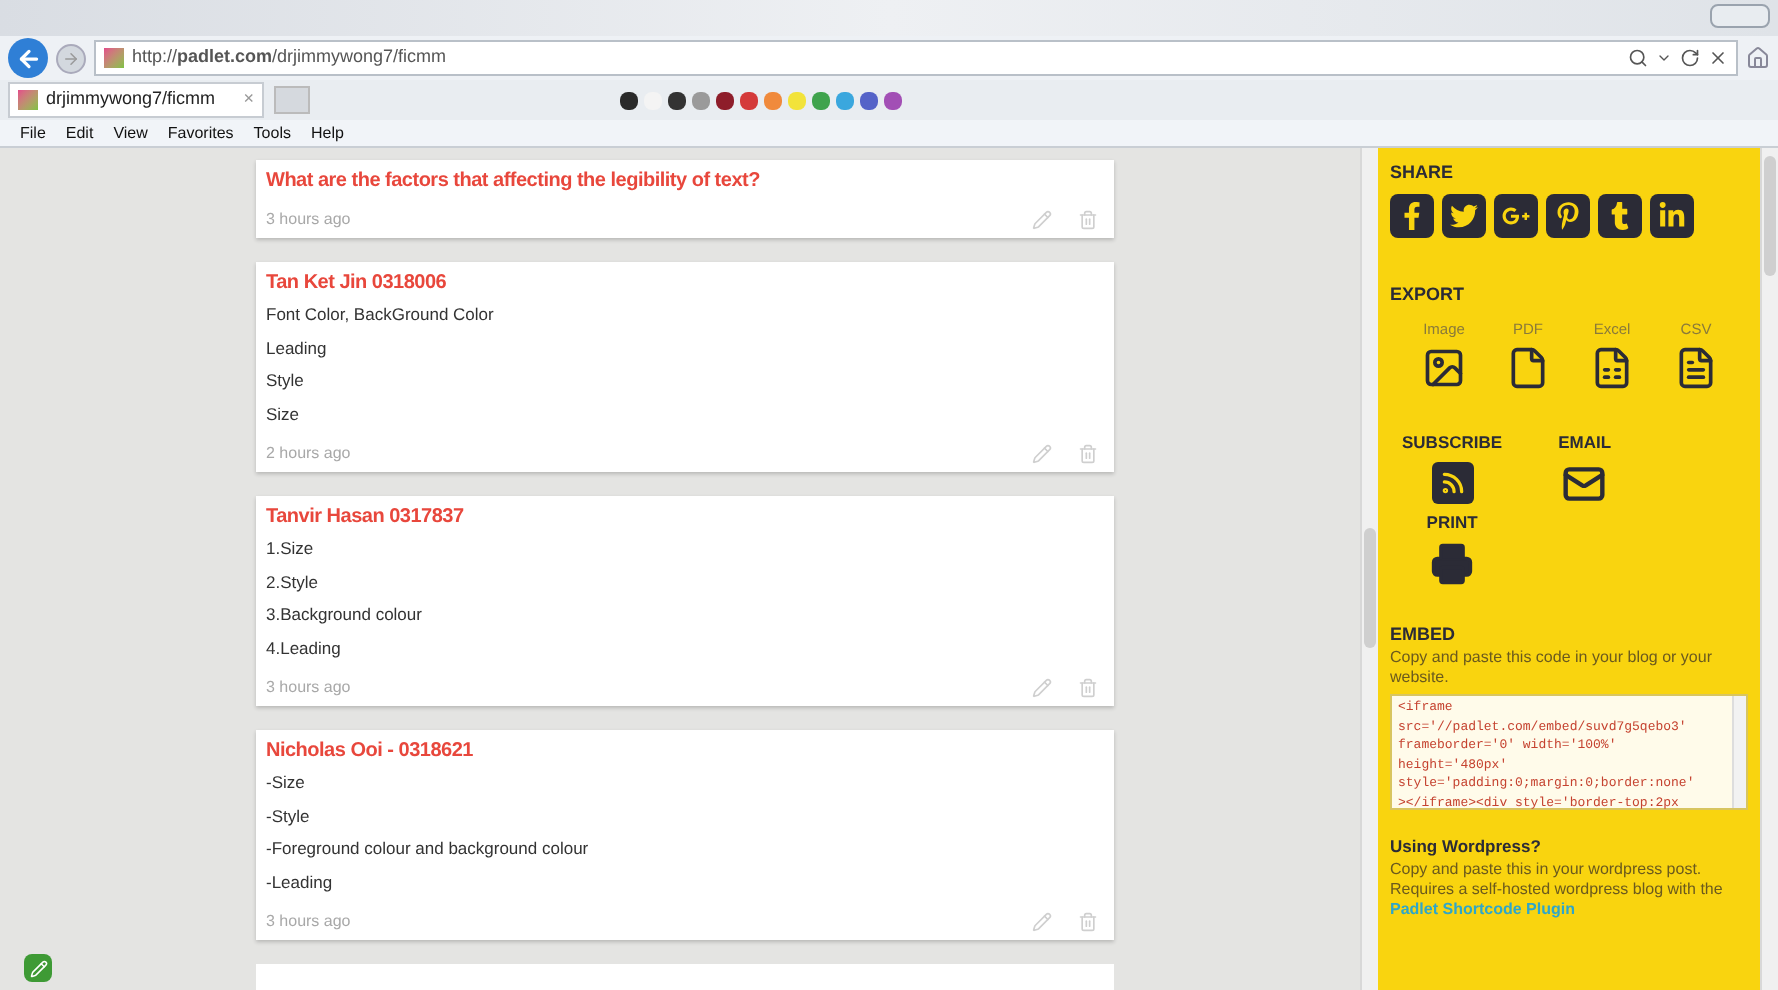 Image resolution: width=1778 pixels, height=990 pixels. What do you see at coordinates (345, 615) in the screenshot?
I see `post-line: 3.Background colour` at bounding box center [345, 615].